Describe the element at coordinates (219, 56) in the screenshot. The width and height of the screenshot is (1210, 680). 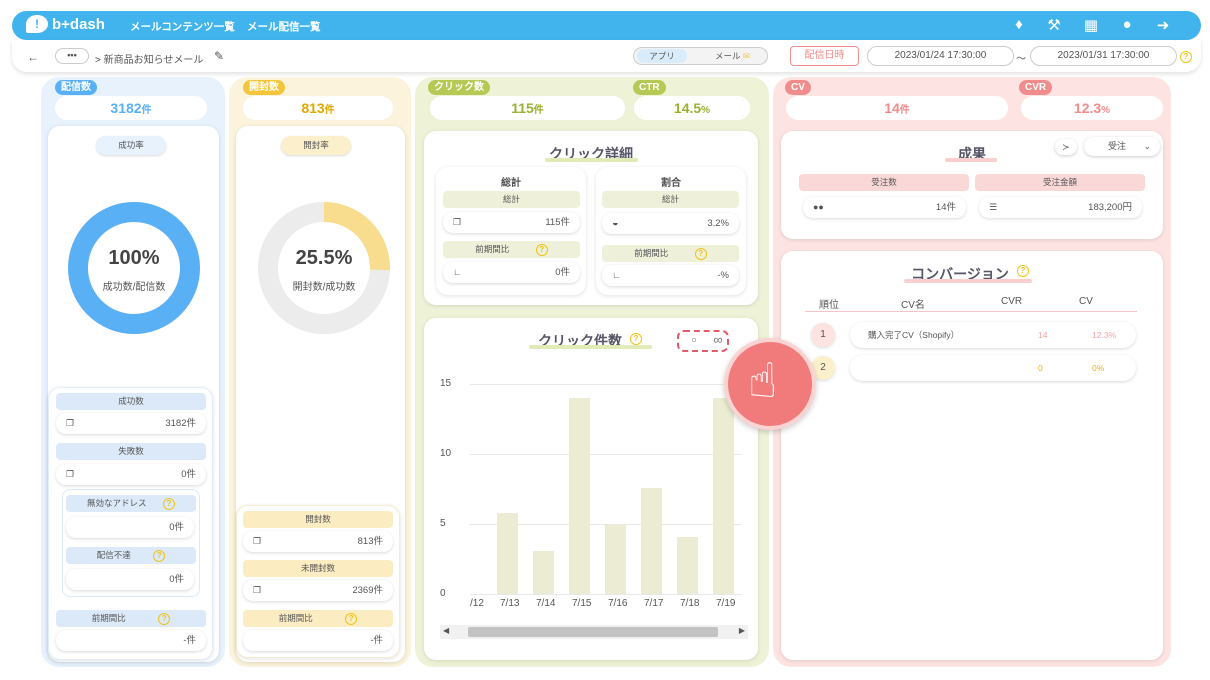
I see `edit-pencil-icon: ✎` at that location.